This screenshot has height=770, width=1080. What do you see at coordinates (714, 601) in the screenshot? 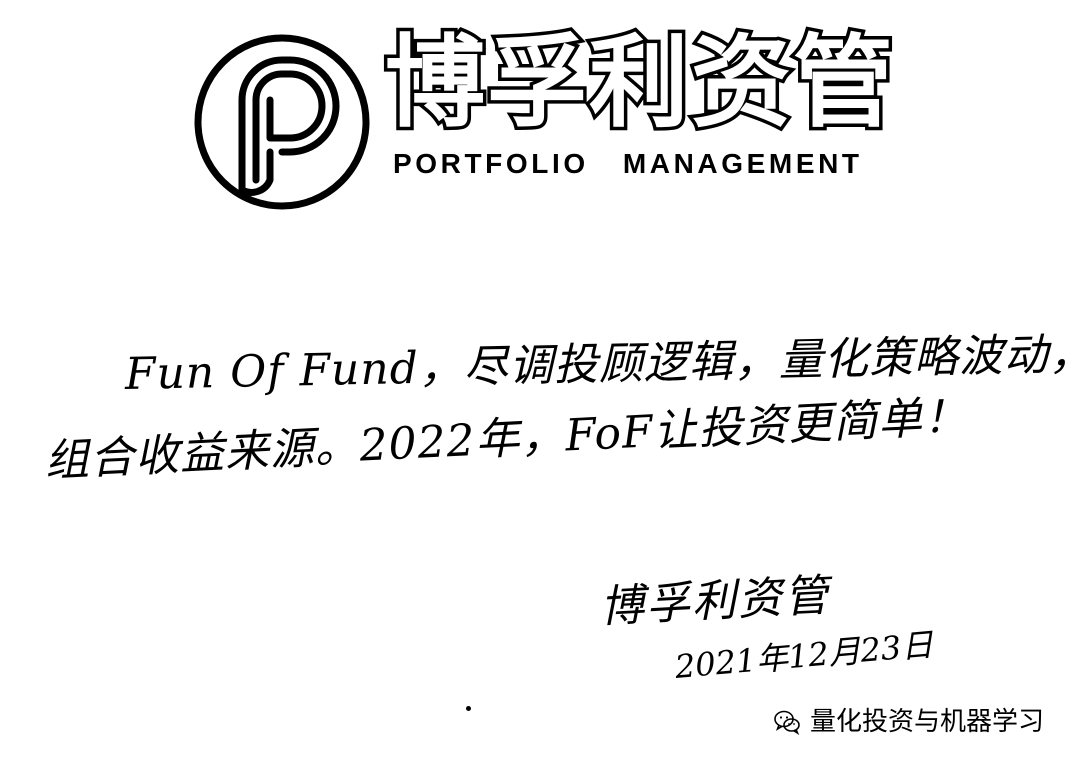
I see `signature-name: 博孚利资管` at bounding box center [714, 601].